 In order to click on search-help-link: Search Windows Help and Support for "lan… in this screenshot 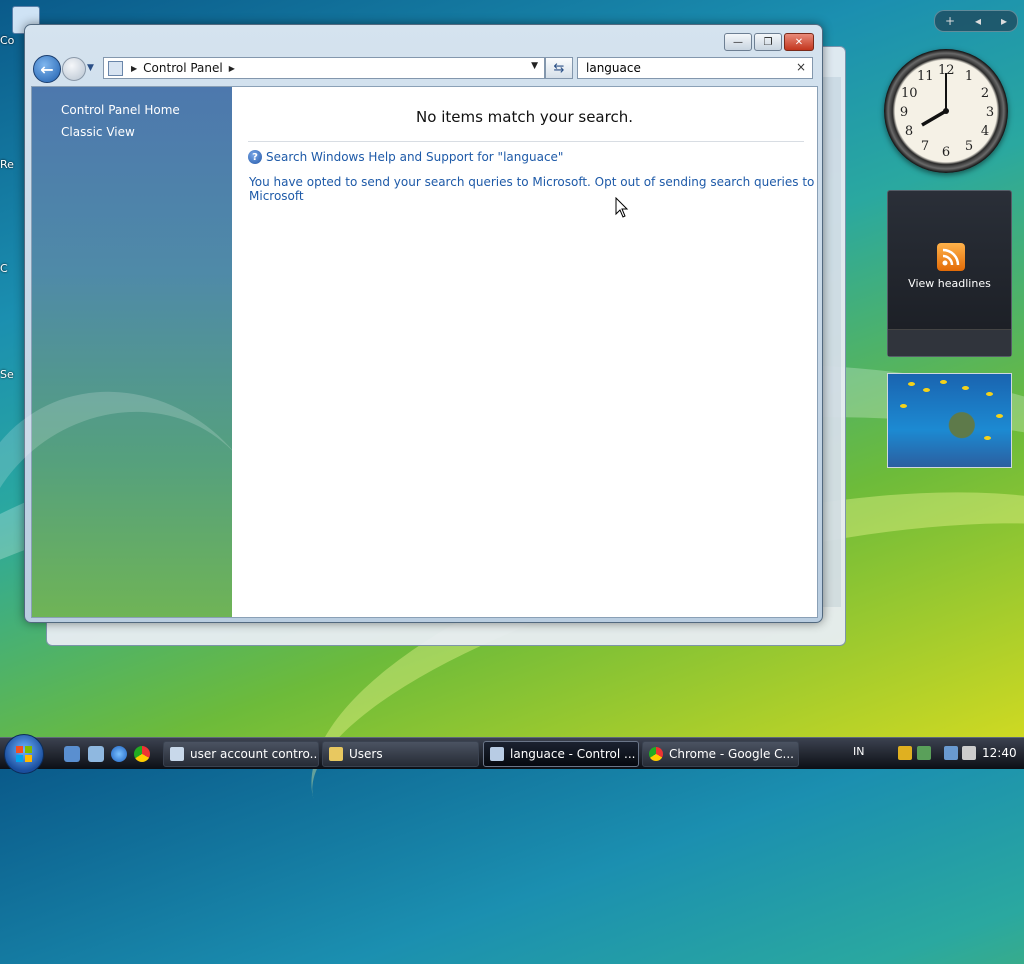, I will do `click(414, 157)`.